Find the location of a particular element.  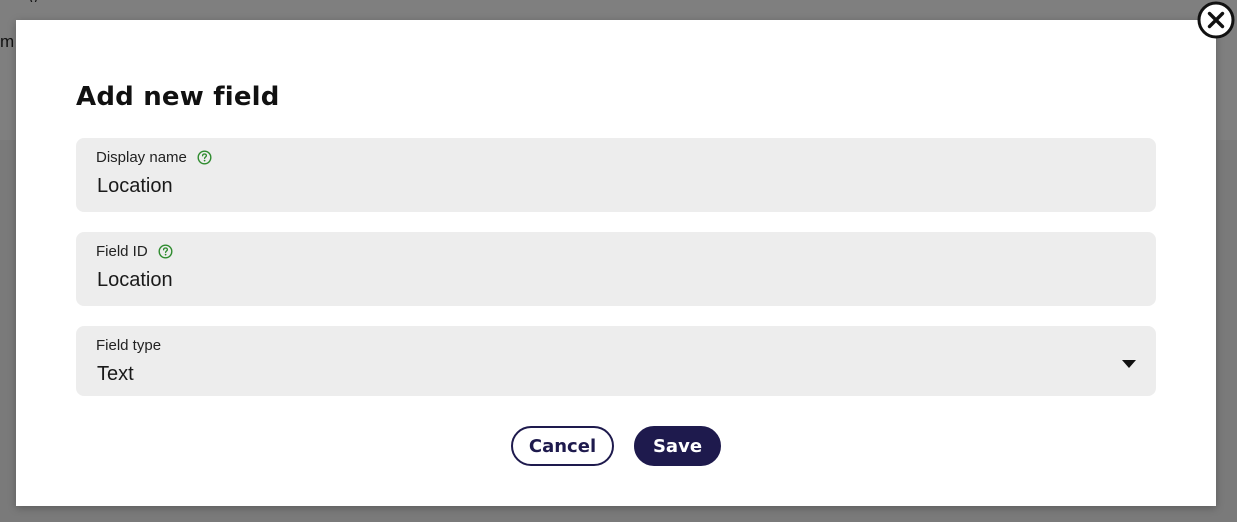

field-type-select: Field type Text is located at coordinates (616, 361).